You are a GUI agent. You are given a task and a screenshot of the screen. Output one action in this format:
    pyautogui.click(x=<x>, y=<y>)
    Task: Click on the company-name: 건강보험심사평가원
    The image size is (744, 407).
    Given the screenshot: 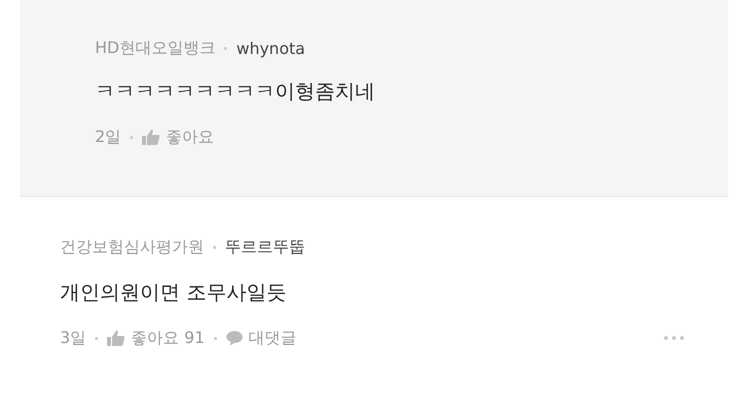 What is the action you would take?
    pyautogui.click(x=132, y=247)
    